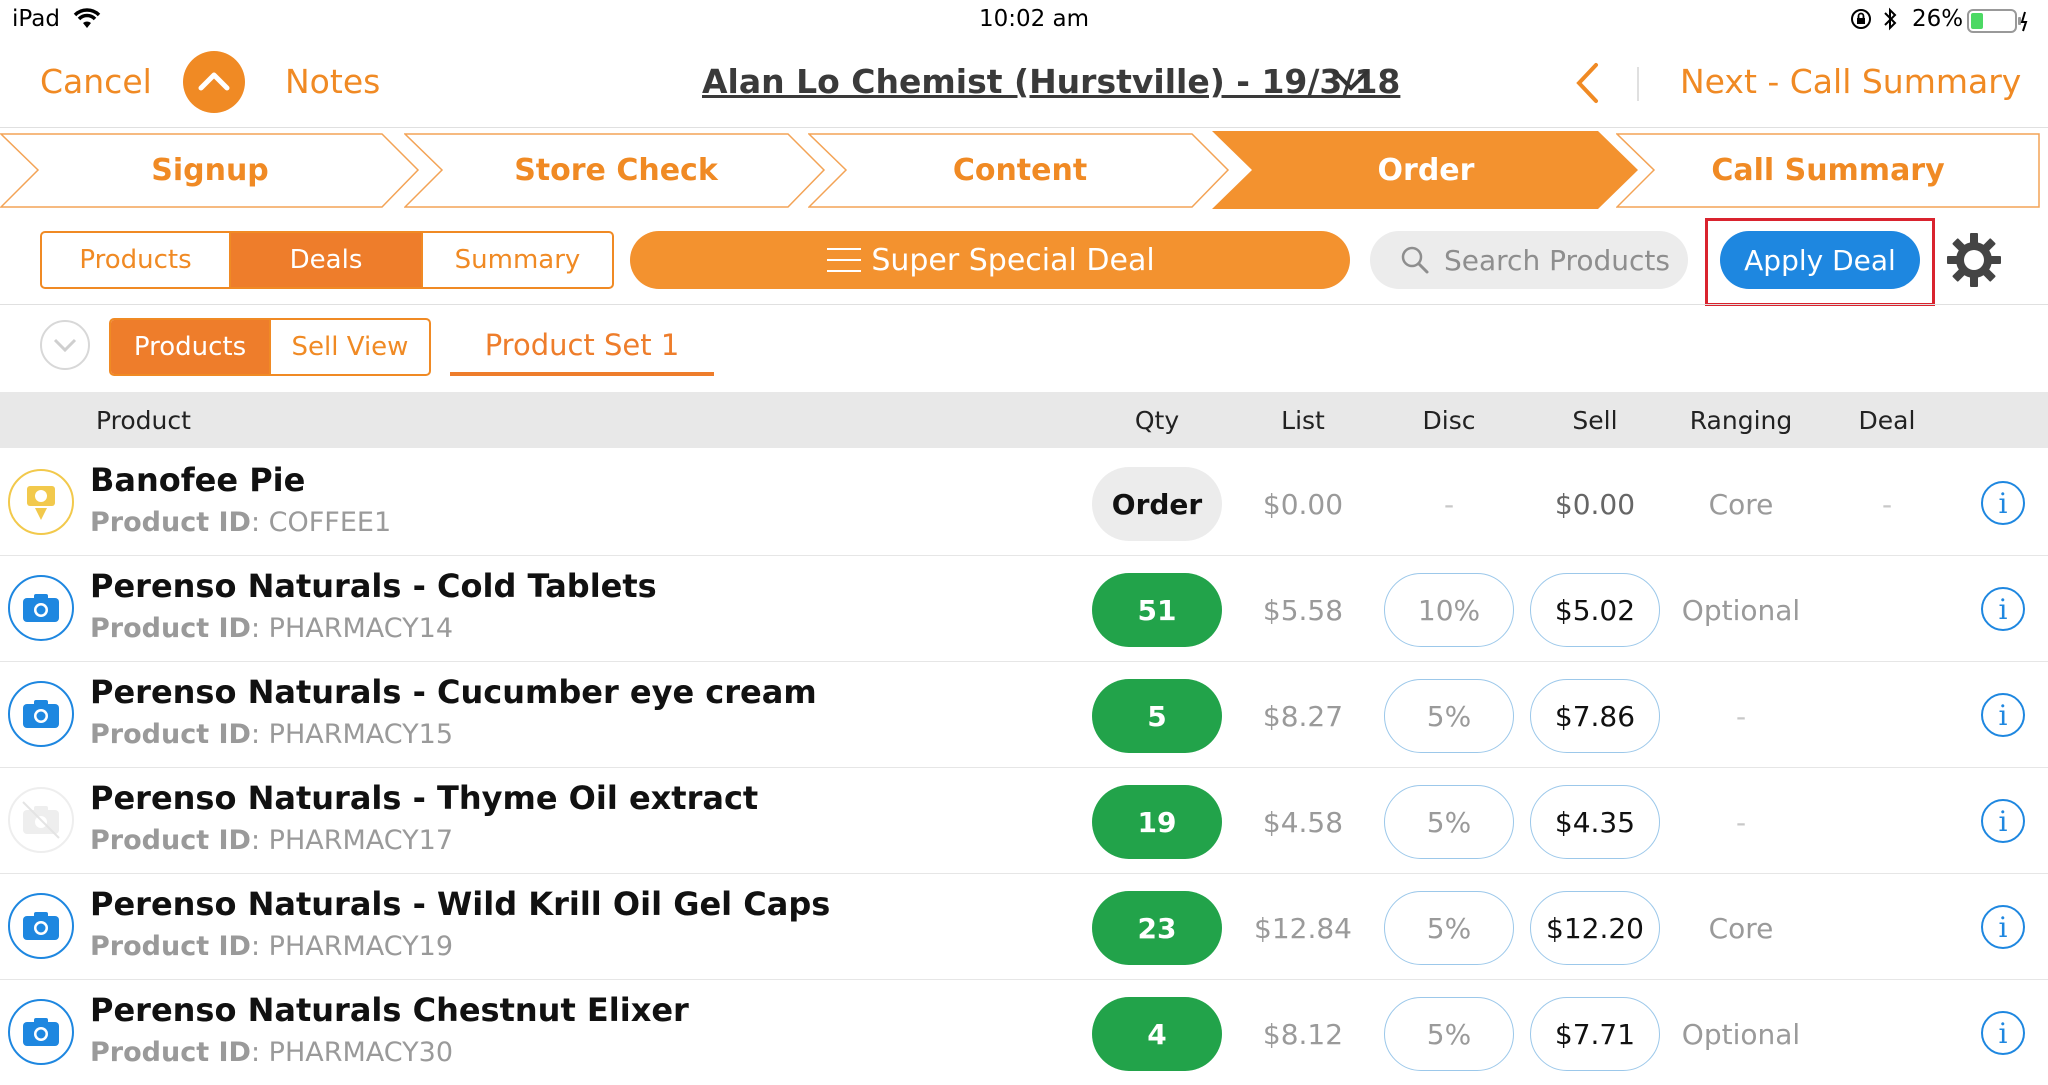  What do you see at coordinates (373, 586) in the screenshot?
I see `product-name: Perenso Naturals - Cold Tablets` at bounding box center [373, 586].